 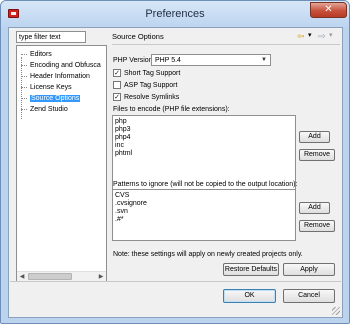 I want to click on back-arrow-icon: ⇦, so click(x=301, y=36).